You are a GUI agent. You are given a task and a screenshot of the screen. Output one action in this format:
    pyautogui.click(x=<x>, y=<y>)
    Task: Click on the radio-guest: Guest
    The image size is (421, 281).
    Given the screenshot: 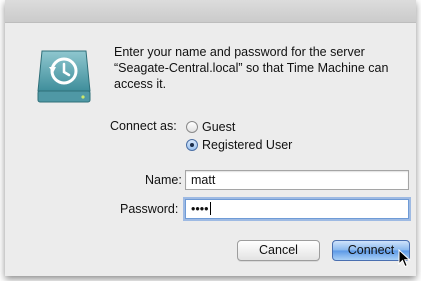 What is the action you would take?
    pyautogui.click(x=210, y=127)
    